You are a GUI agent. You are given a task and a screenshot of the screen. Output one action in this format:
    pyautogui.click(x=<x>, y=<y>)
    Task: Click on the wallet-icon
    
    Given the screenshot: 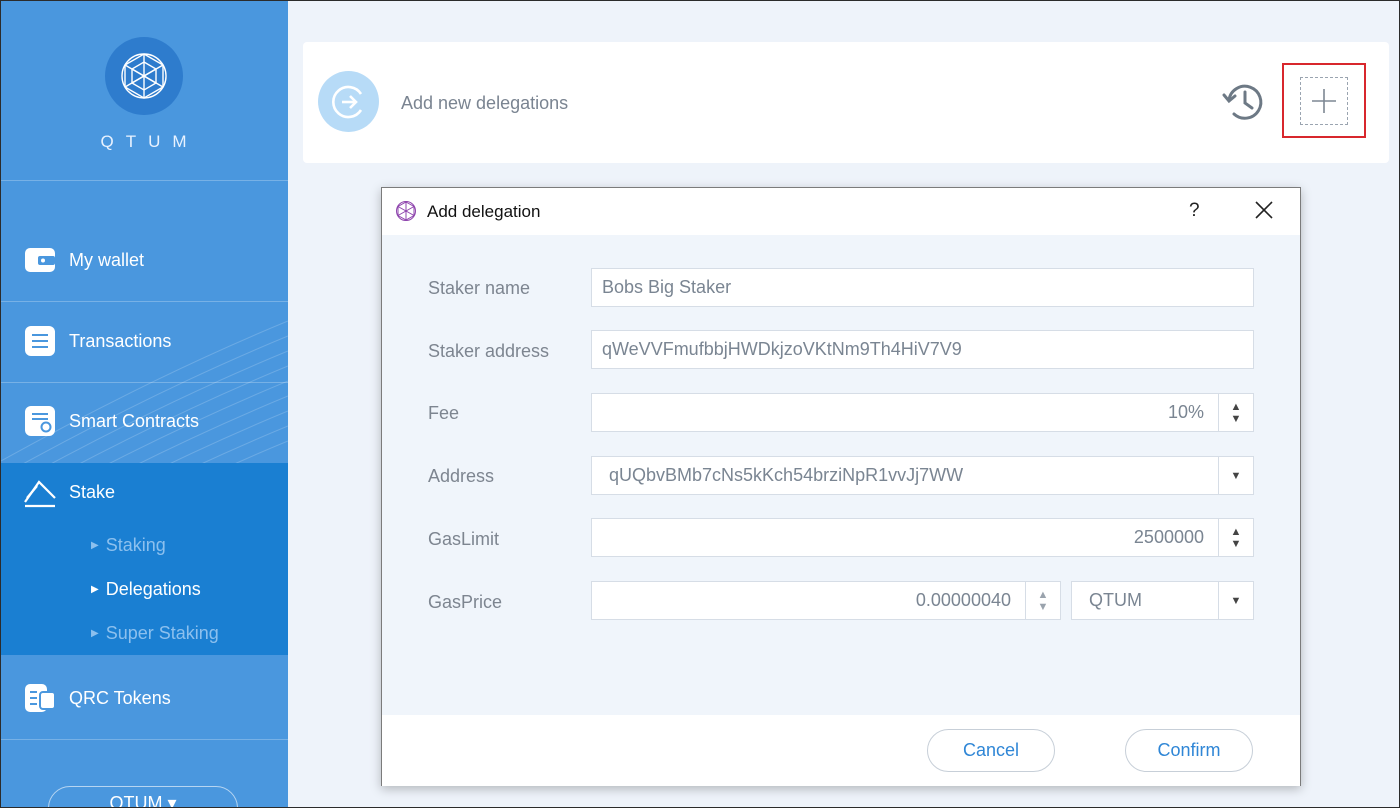 What is the action you would take?
    pyautogui.click(x=40, y=260)
    